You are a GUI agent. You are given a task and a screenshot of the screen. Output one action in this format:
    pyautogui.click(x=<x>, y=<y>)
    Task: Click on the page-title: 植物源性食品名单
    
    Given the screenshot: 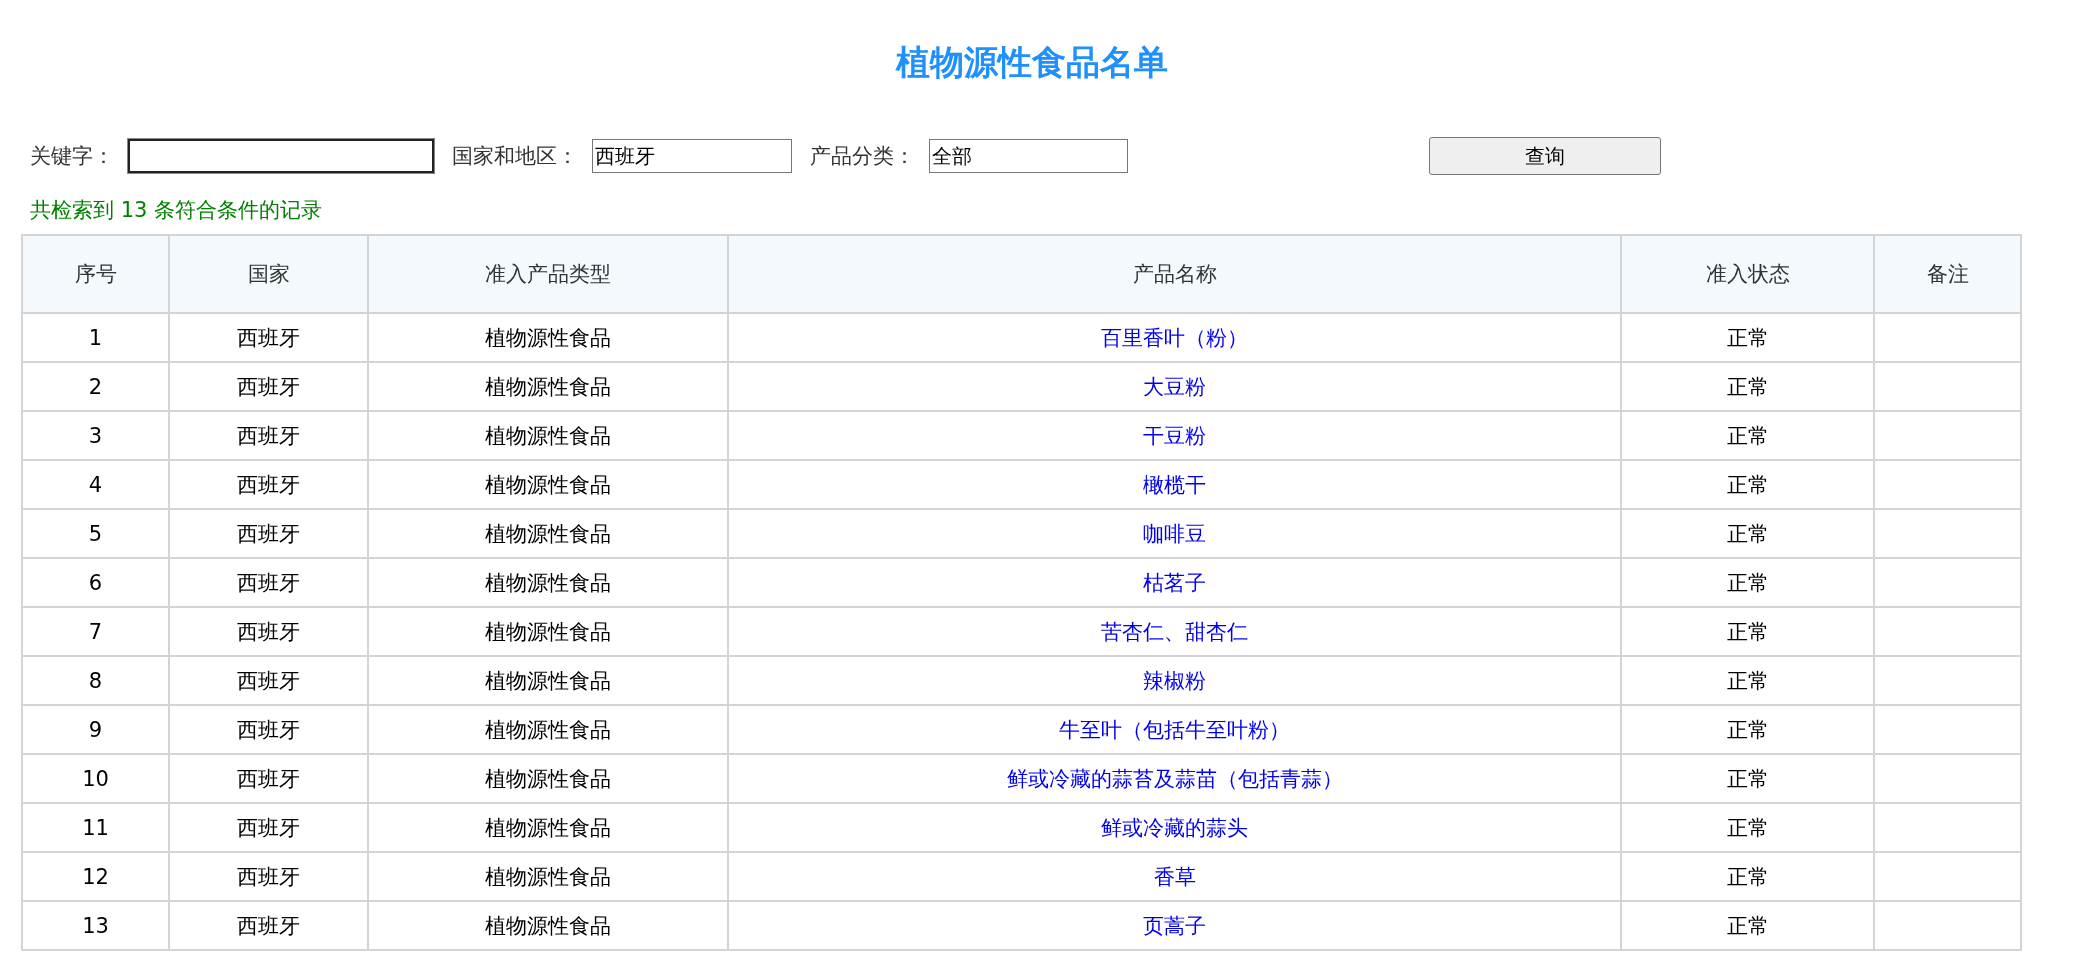 What is the action you would take?
    pyautogui.click(x=1032, y=62)
    